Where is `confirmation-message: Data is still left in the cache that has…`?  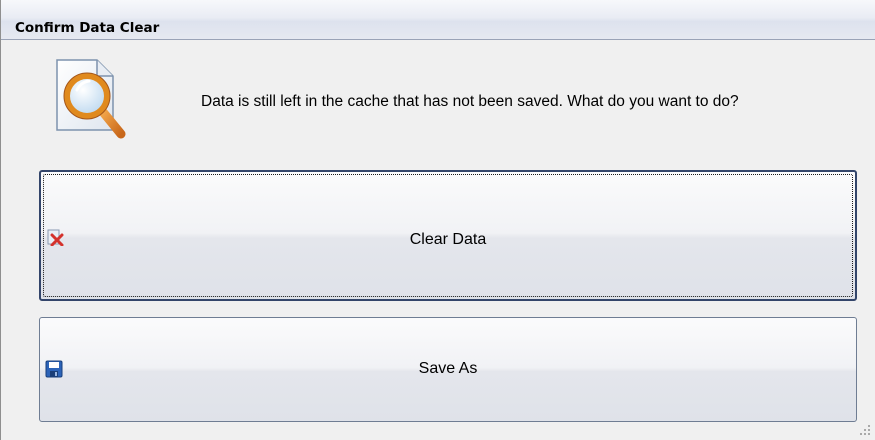
confirmation-message: Data is still left in the cache that has… is located at coordinates (470, 101).